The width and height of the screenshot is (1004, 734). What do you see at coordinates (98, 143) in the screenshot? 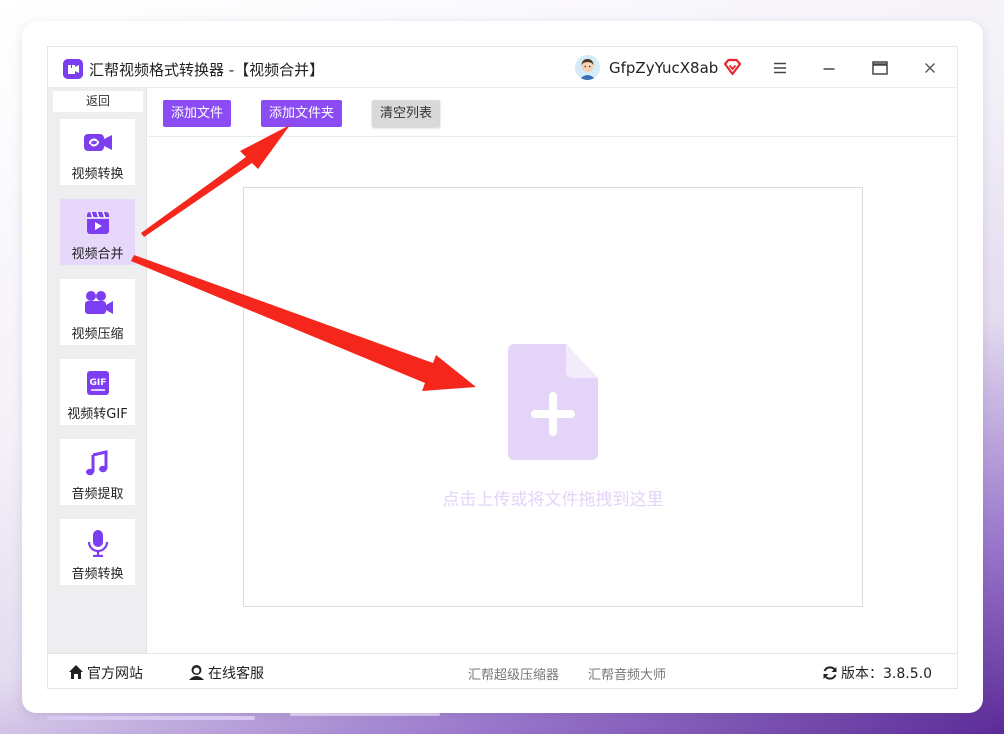
I see `video-convert-icon` at bounding box center [98, 143].